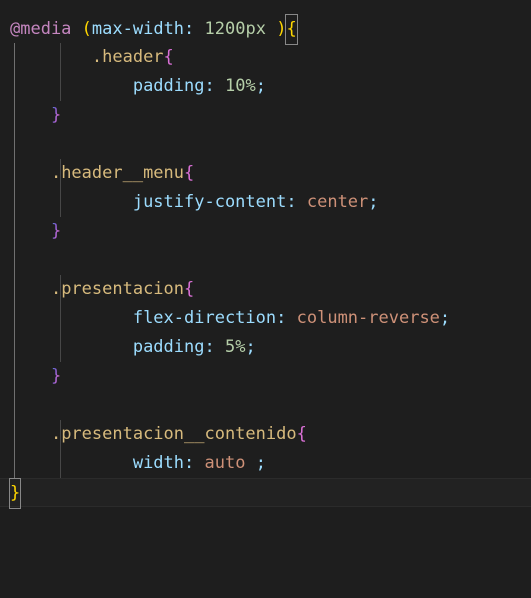 The width and height of the screenshot is (531, 598). I want to click on code-line-content: width: auto ;, so click(265, 463).